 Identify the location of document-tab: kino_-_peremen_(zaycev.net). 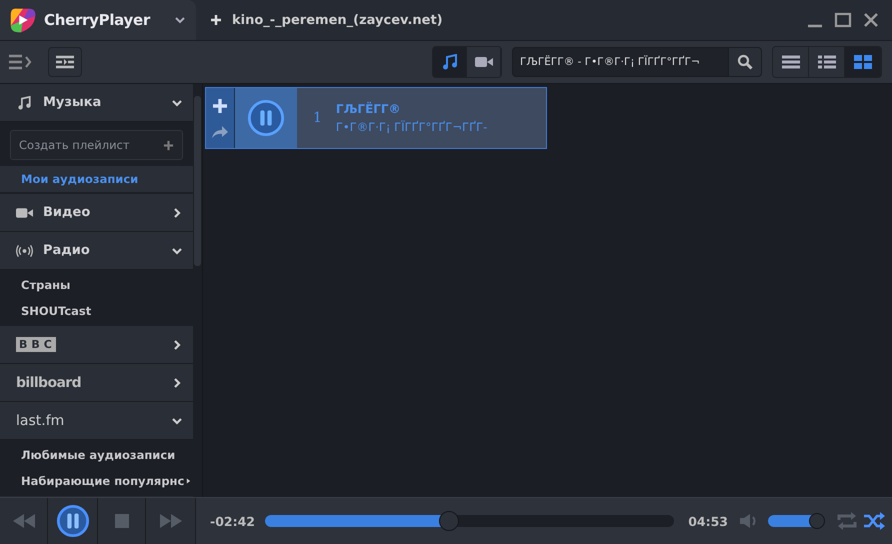
(326, 20).